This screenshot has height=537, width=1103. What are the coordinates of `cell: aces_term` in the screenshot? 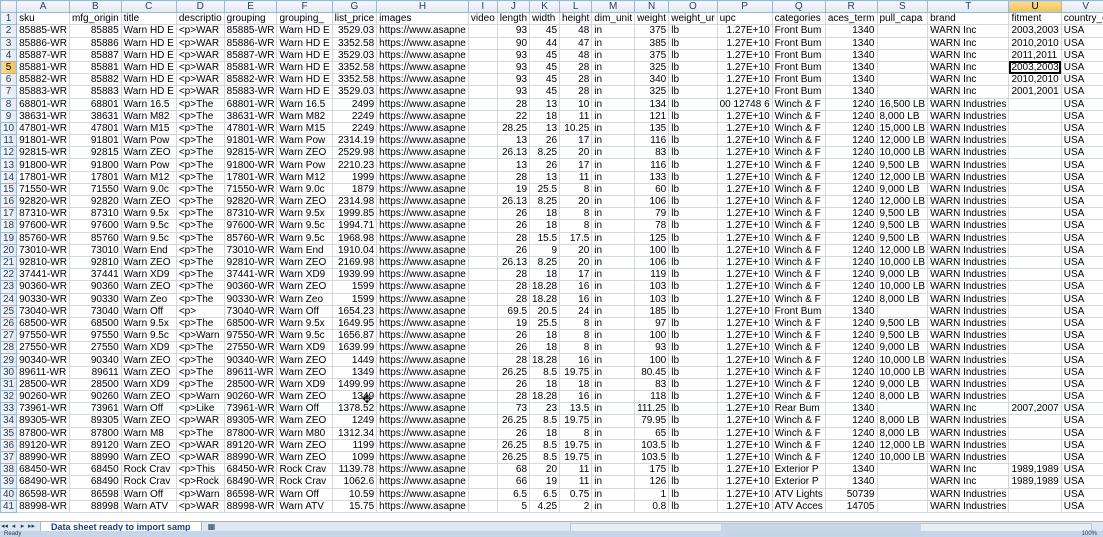 It's located at (851, 19).